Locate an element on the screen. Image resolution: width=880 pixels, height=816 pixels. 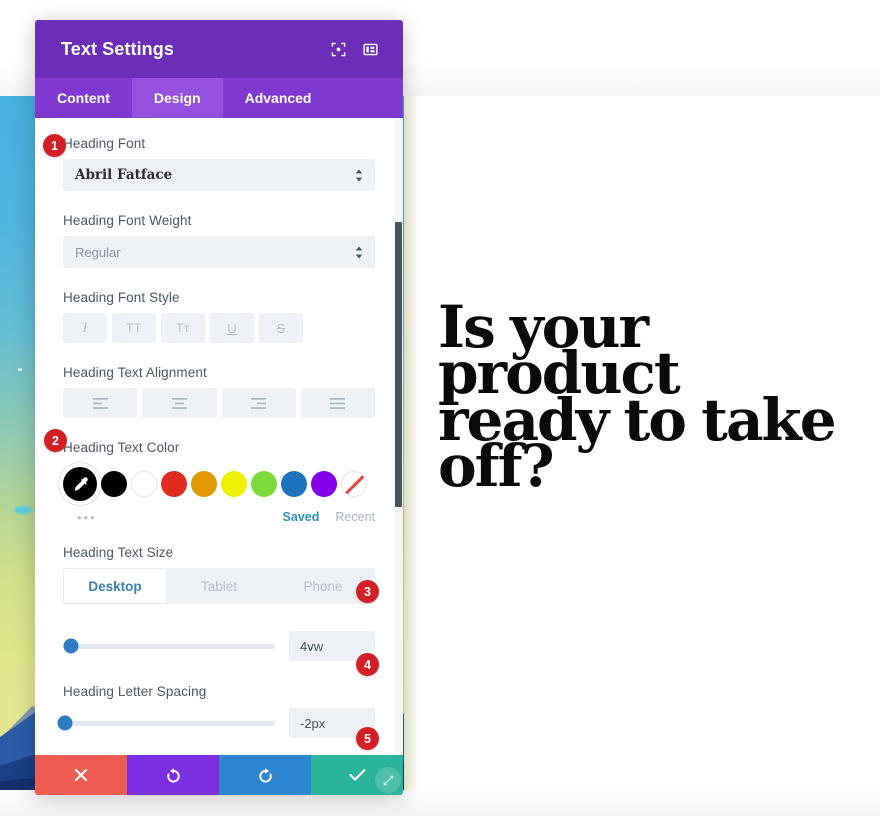
strikethrough-icon: S is located at coordinates (281, 328).